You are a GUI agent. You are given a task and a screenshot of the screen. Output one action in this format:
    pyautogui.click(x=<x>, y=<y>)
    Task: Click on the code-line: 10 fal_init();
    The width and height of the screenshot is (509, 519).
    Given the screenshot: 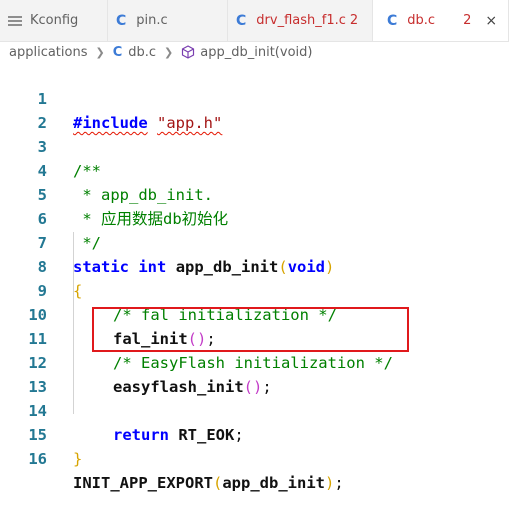 What is the action you would take?
    pyautogui.click(x=254, y=313)
    